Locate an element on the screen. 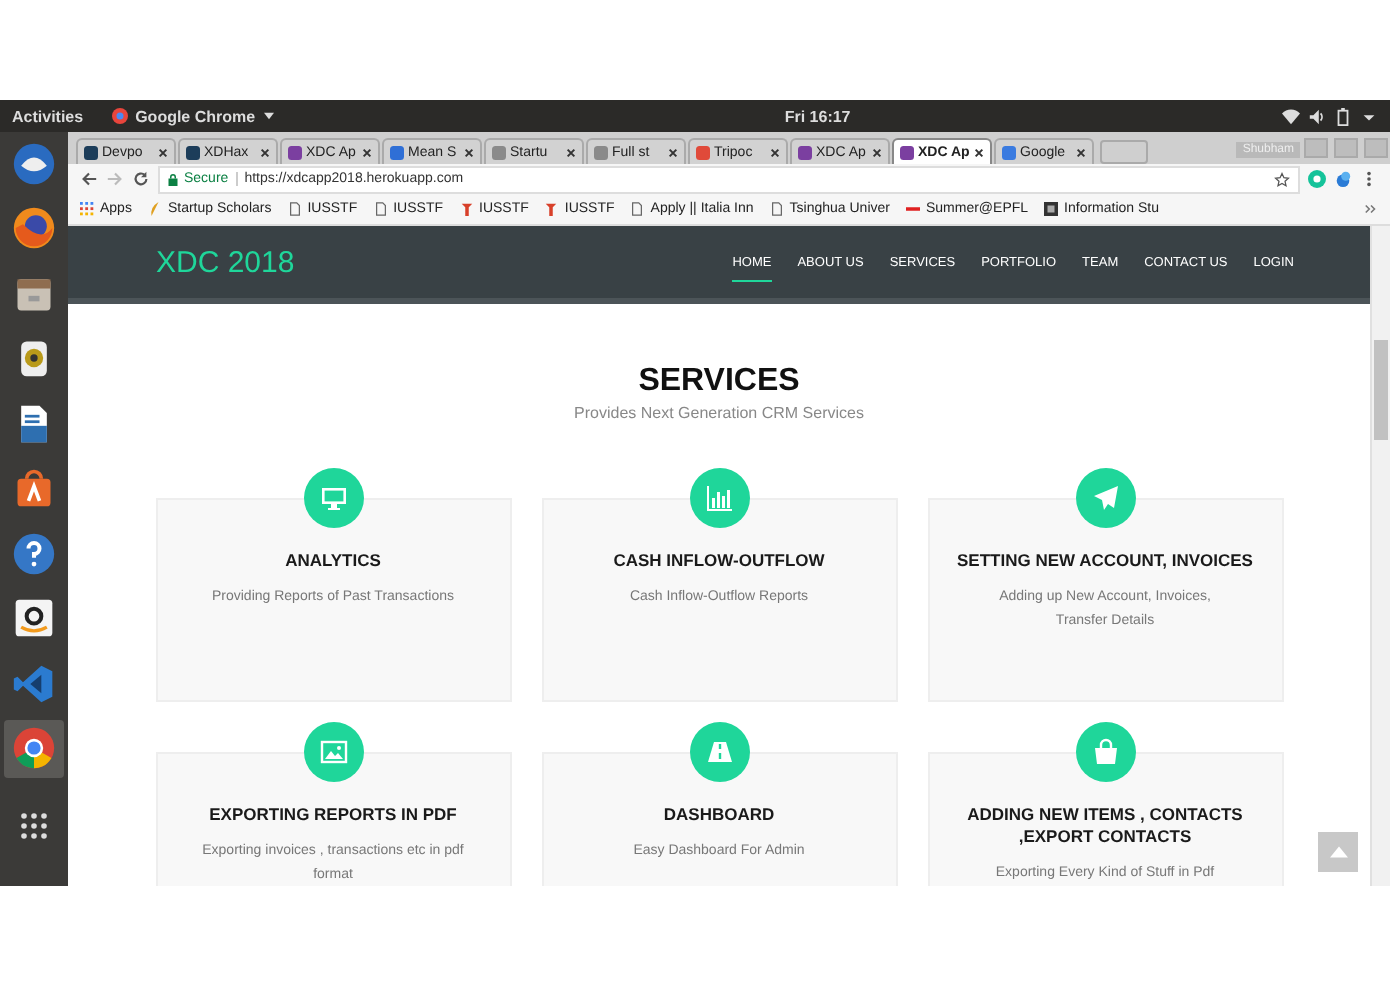 The width and height of the screenshot is (1390, 988). app-menu: Google Chrome is located at coordinates (195, 116).